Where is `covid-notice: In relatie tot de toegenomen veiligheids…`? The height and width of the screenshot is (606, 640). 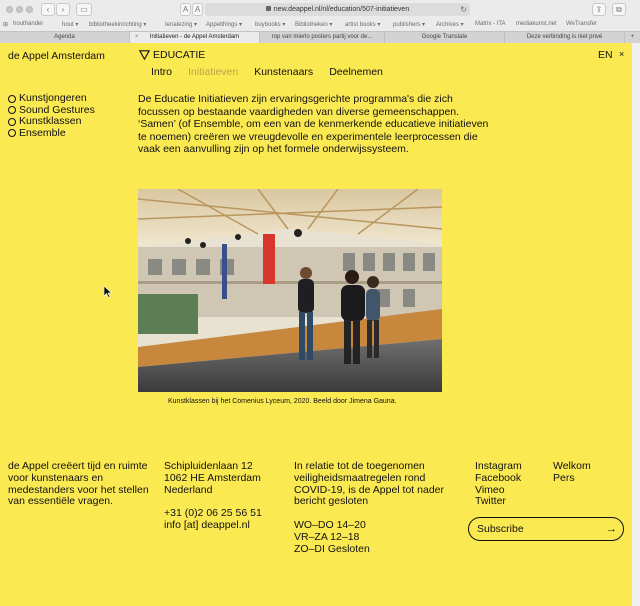 covid-notice: In relatie tot de toegenomen veiligheids… is located at coordinates (369, 484).